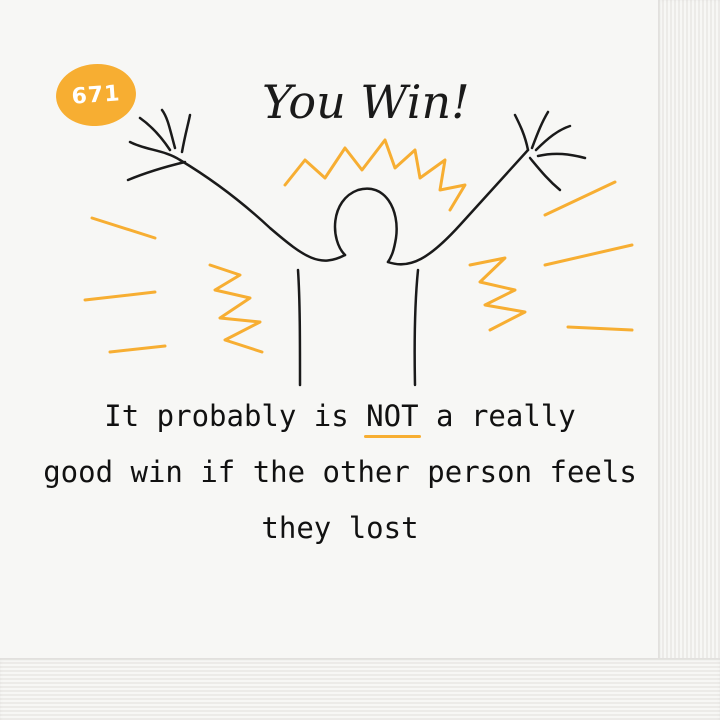  I want to click on caption-line-1-start: It probably is, so click(226, 416).